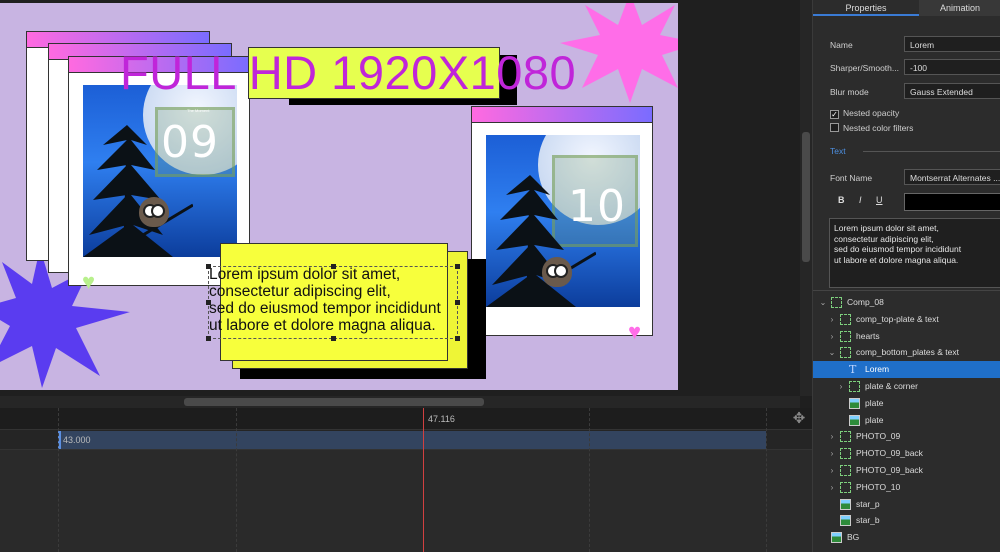 Image resolution: width=1000 pixels, height=552 pixels. I want to click on clip-start-time: 43.000, so click(77, 440).